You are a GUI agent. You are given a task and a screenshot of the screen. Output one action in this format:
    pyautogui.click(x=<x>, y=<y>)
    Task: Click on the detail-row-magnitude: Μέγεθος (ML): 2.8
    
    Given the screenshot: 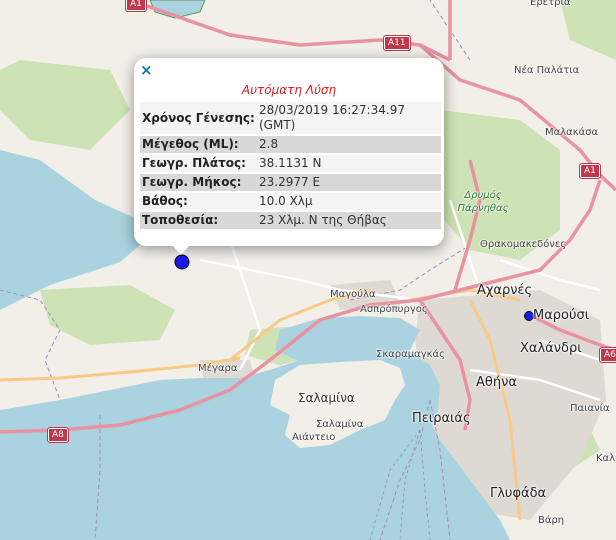 What is the action you would take?
    pyautogui.click(x=290, y=144)
    